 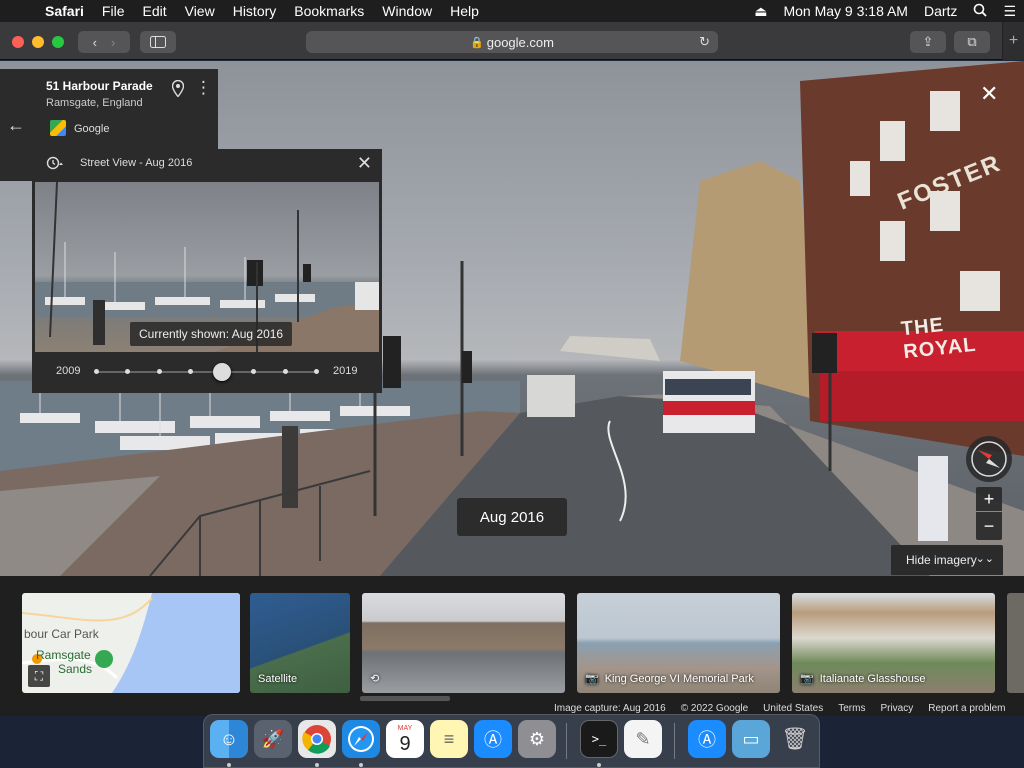 I want to click on reload-icon: ↻, so click(x=704, y=42).